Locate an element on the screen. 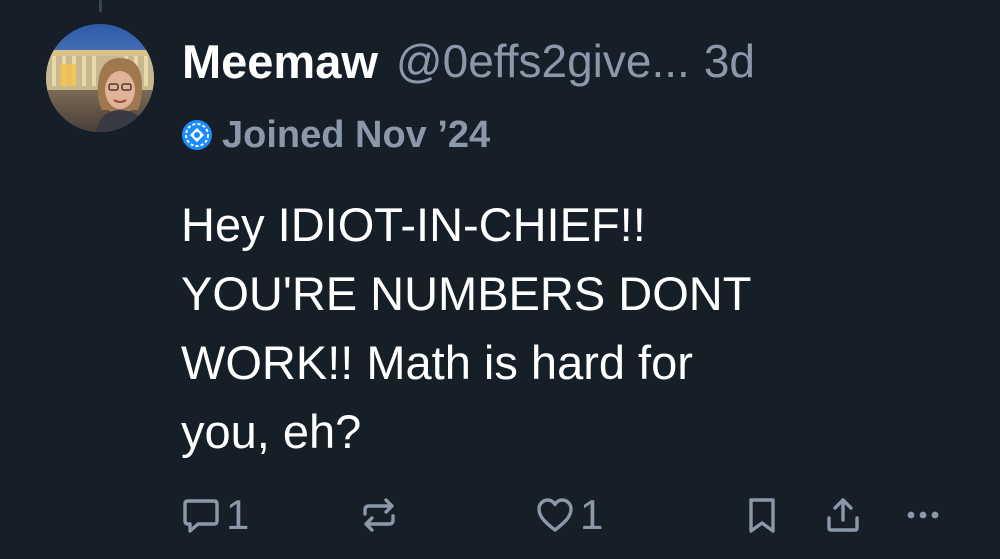  bookmark-icon is located at coordinates (762, 515).